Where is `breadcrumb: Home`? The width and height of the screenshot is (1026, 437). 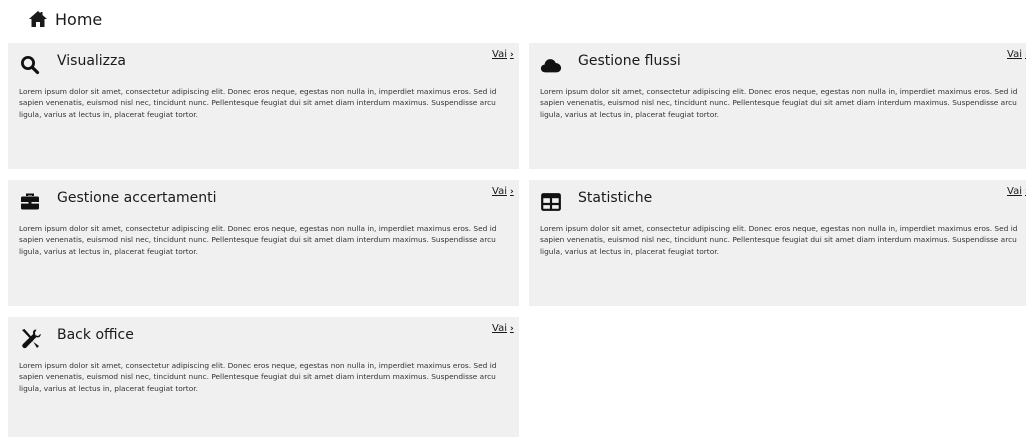
breadcrumb: Home is located at coordinates (65, 19).